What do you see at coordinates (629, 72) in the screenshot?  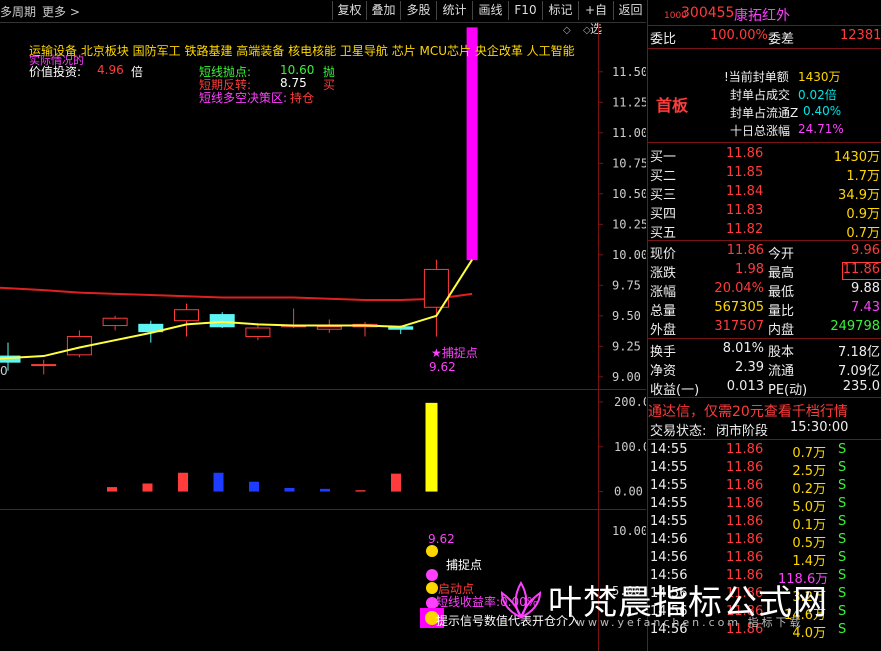 I see `price-tick-label: 11.50` at bounding box center [629, 72].